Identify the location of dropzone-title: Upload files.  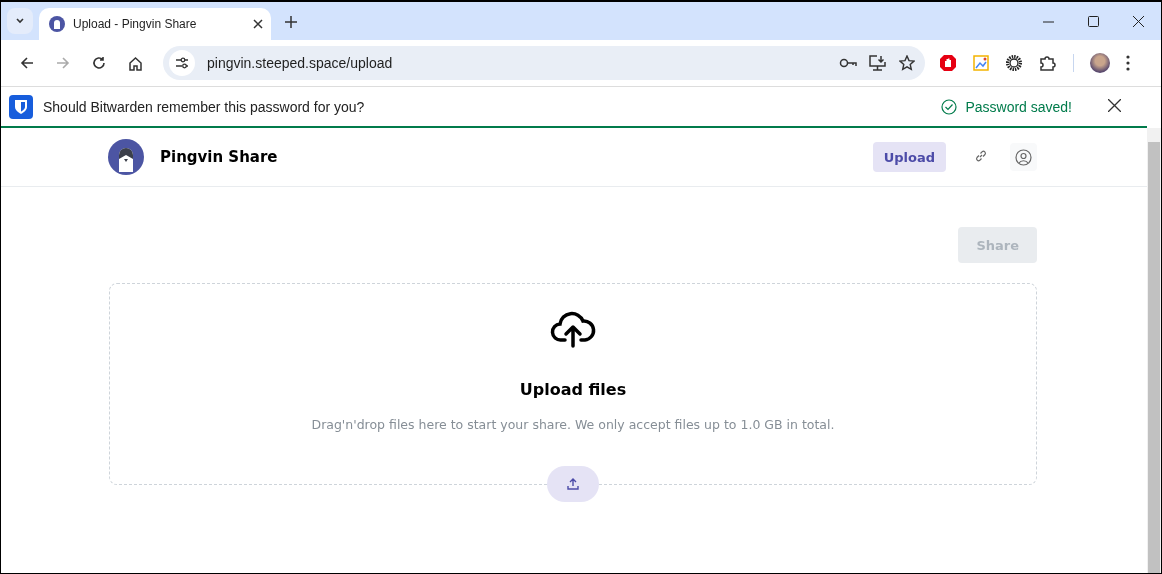
(573, 389).